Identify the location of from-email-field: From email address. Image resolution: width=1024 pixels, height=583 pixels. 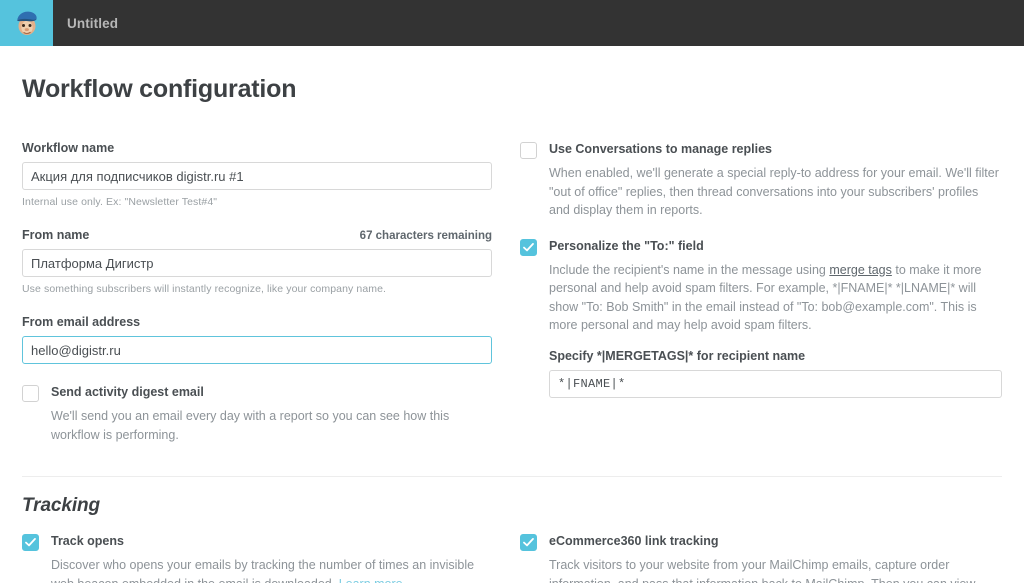
(257, 339).